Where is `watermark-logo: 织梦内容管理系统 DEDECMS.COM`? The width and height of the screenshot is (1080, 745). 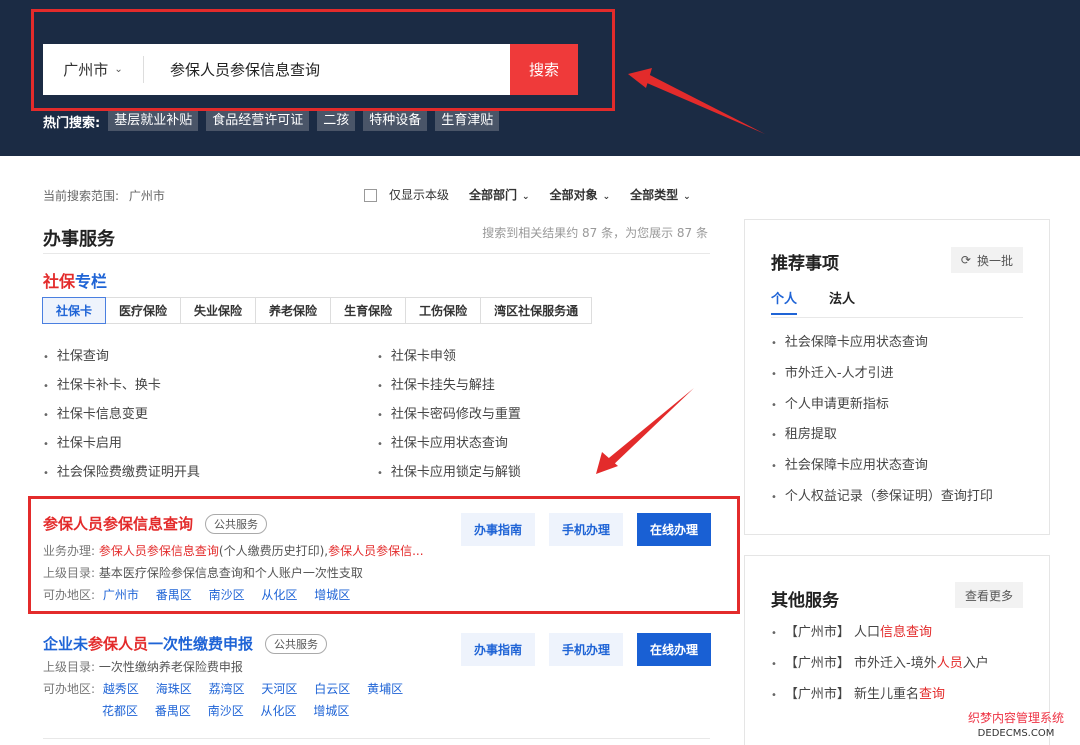
watermark-logo: 织梦内容管理系统 DEDECMS.COM is located at coordinates (1016, 726).